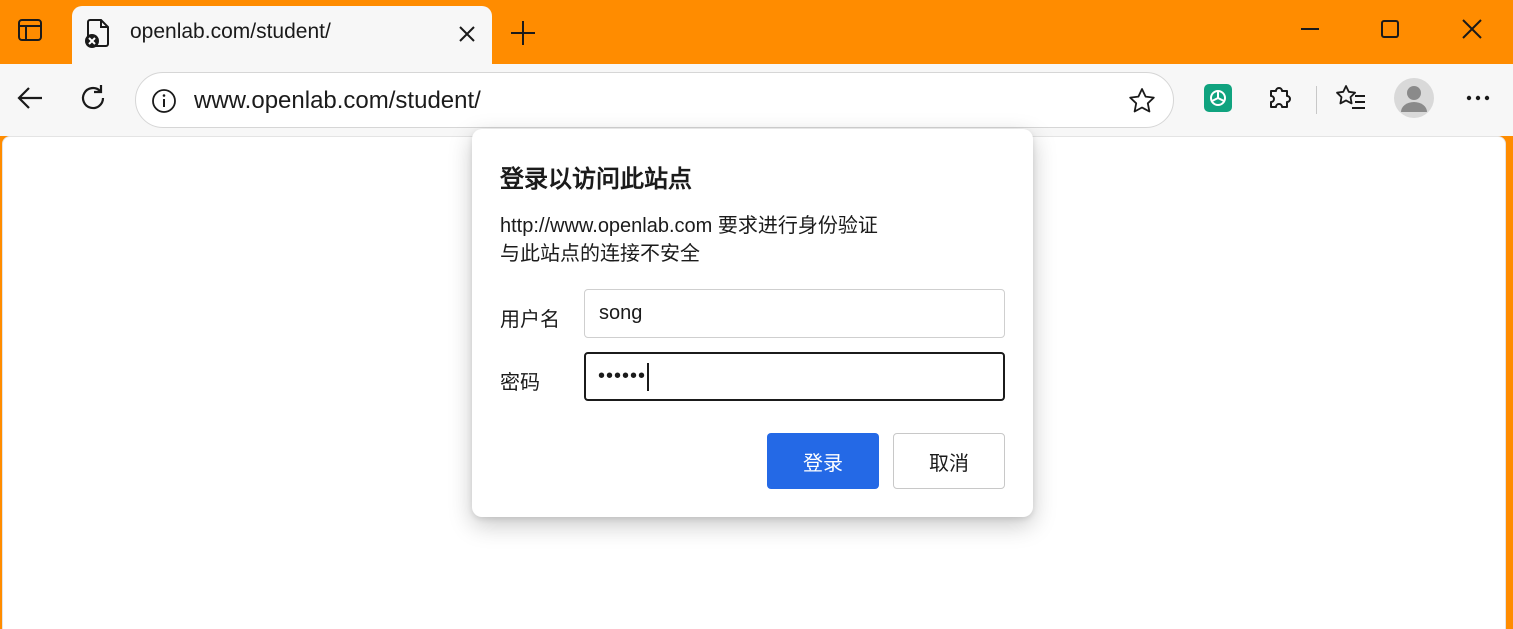  I want to click on reload-icon, so click(93, 100).